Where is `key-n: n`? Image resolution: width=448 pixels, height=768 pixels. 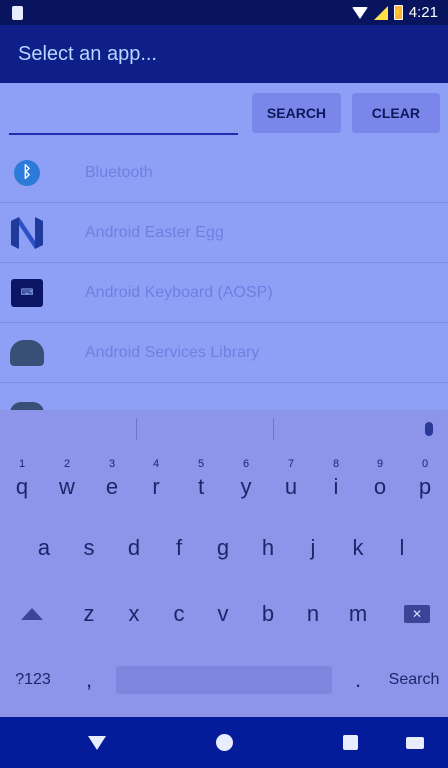
key-n: n is located at coordinates (313, 614).